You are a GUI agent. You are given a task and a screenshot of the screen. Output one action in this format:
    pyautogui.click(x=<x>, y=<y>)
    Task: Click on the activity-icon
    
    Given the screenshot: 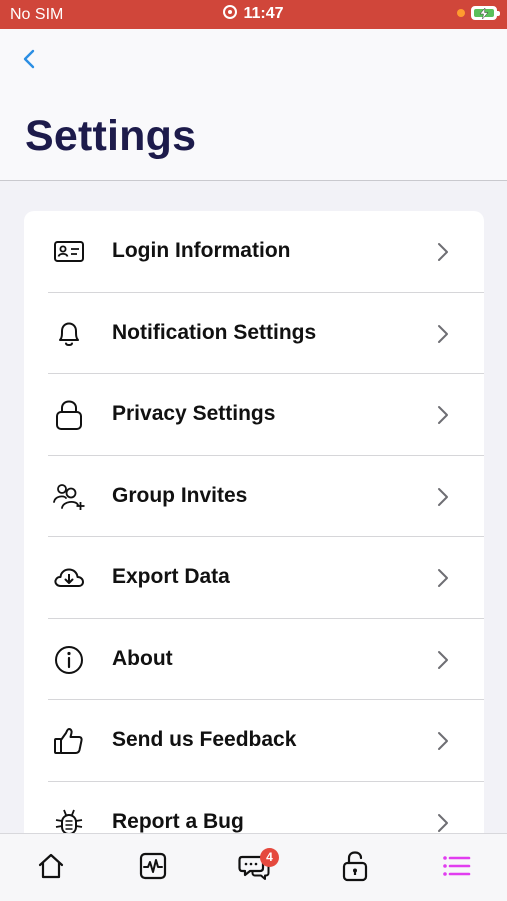 What is the action you would take?
    pyautogui.click(x=153, y=866)
    